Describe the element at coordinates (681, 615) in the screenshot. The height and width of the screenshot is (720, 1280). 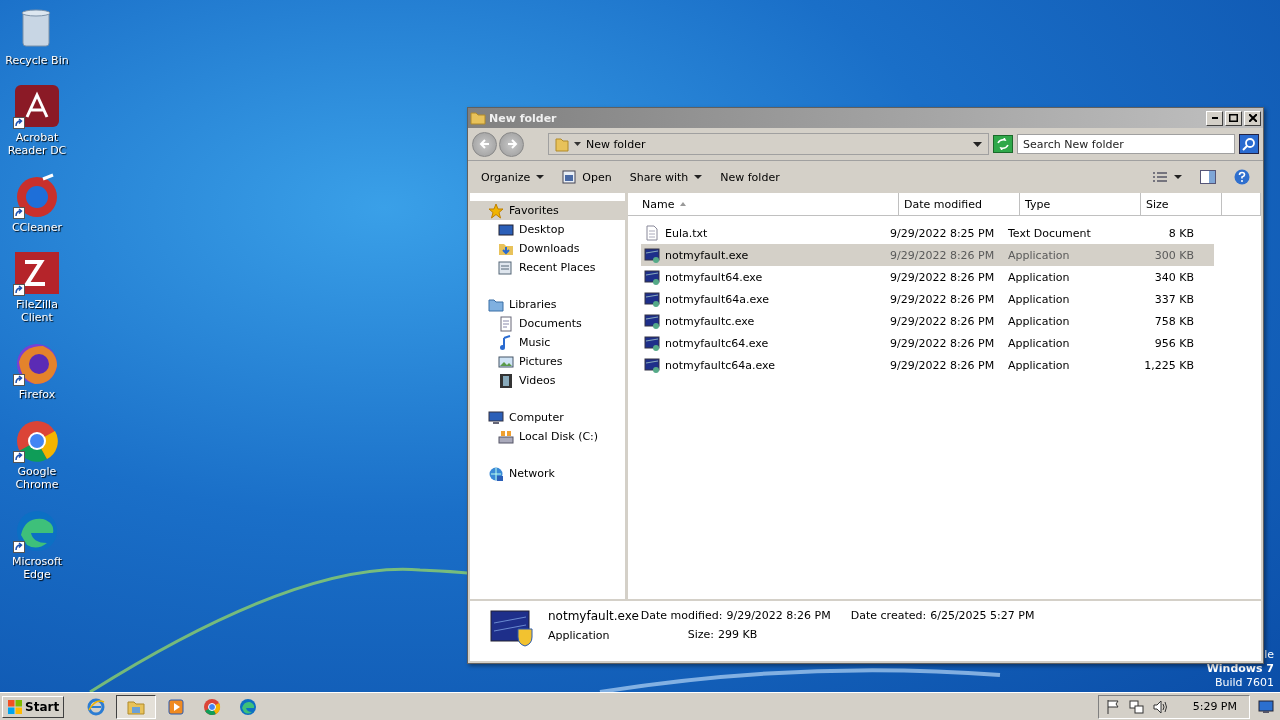
I see `property-label: Date modified:` at that location.